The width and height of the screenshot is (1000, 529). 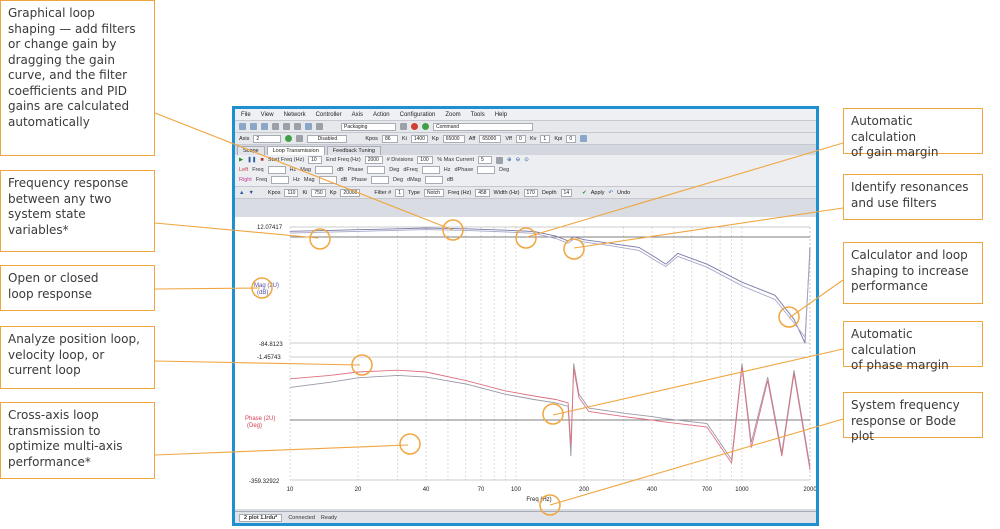 What do you see at coordinates (253, 126) in the screenshot?
I see `open-icon` at bounding box center [253, 126].